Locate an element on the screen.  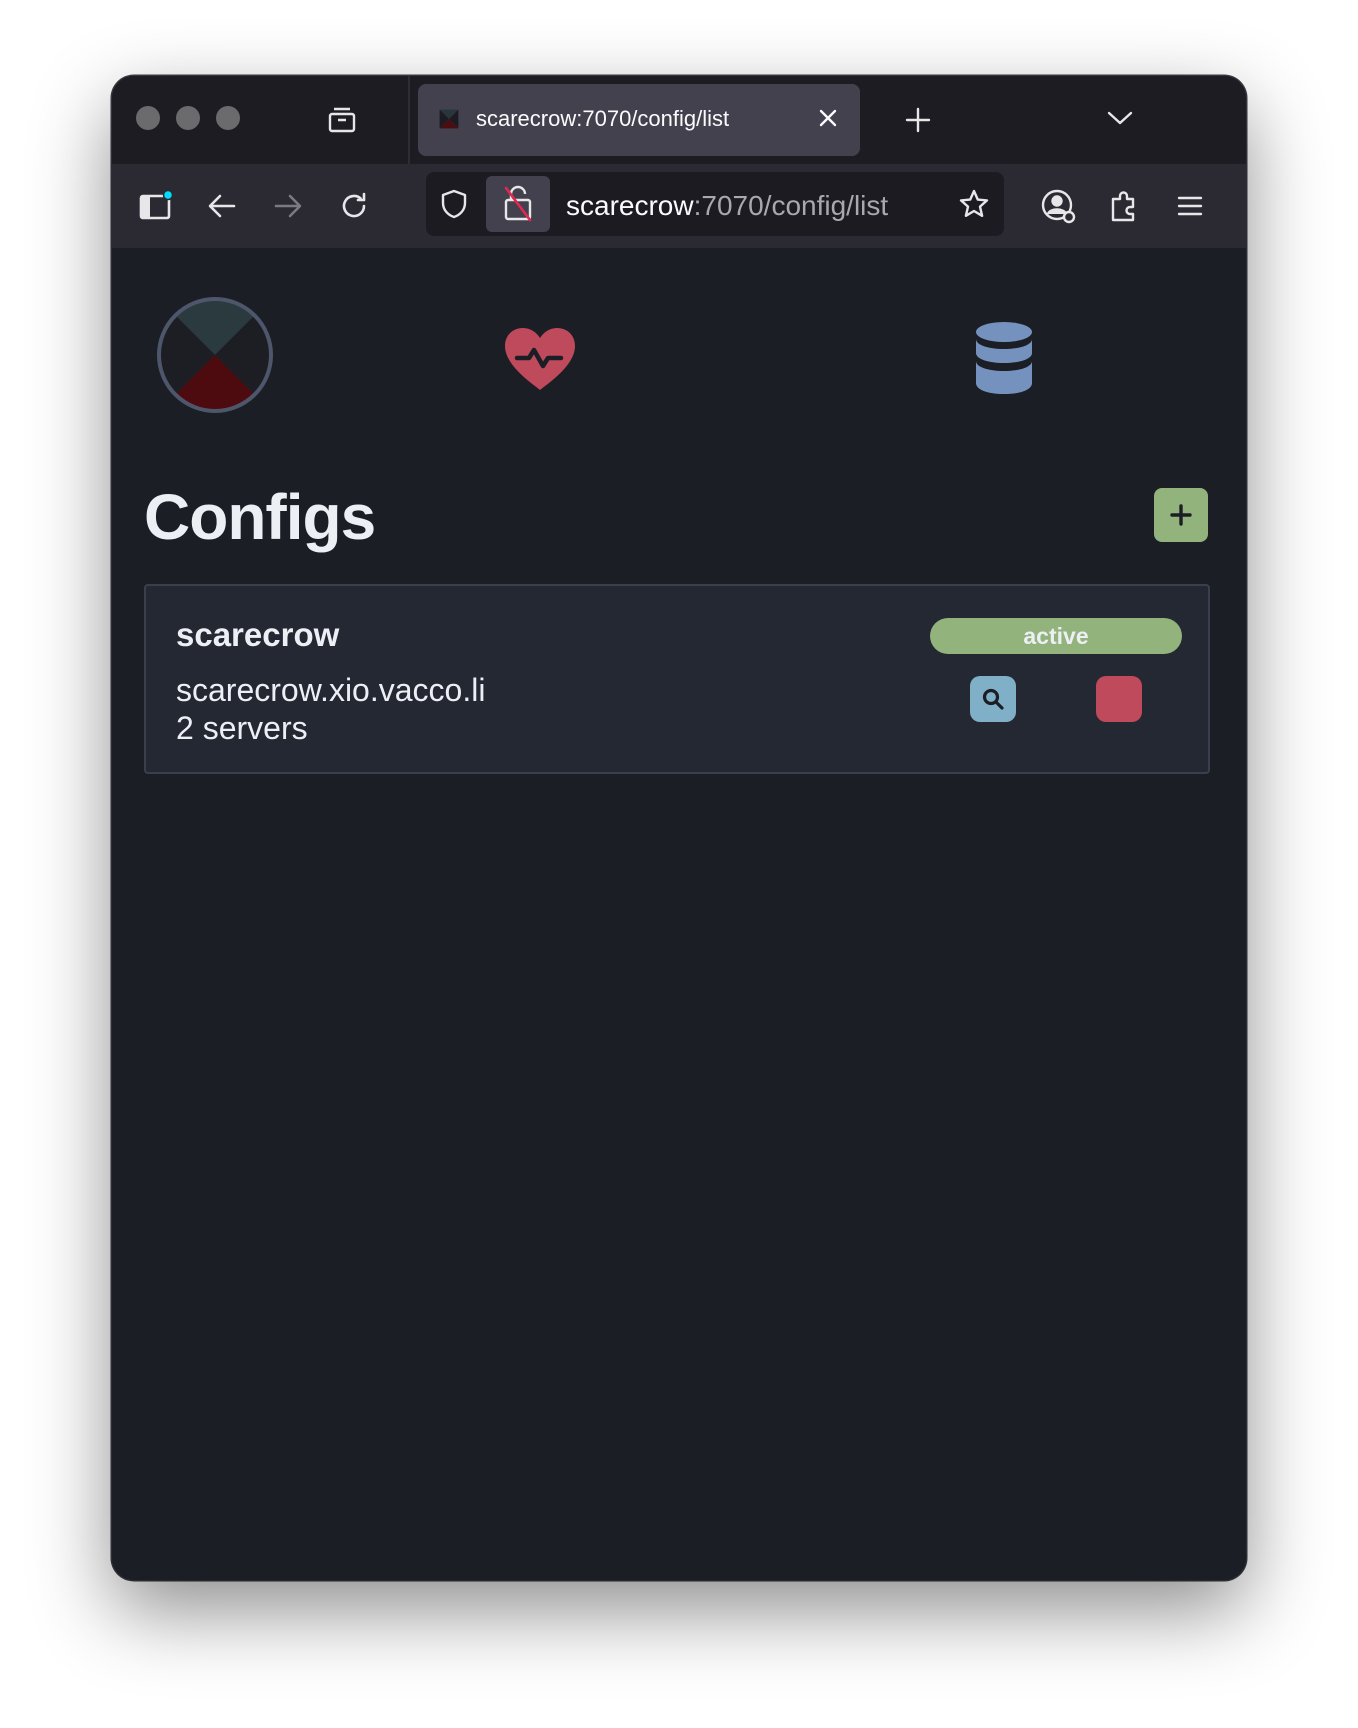
storage-link is located at coordinates (1004, 358).